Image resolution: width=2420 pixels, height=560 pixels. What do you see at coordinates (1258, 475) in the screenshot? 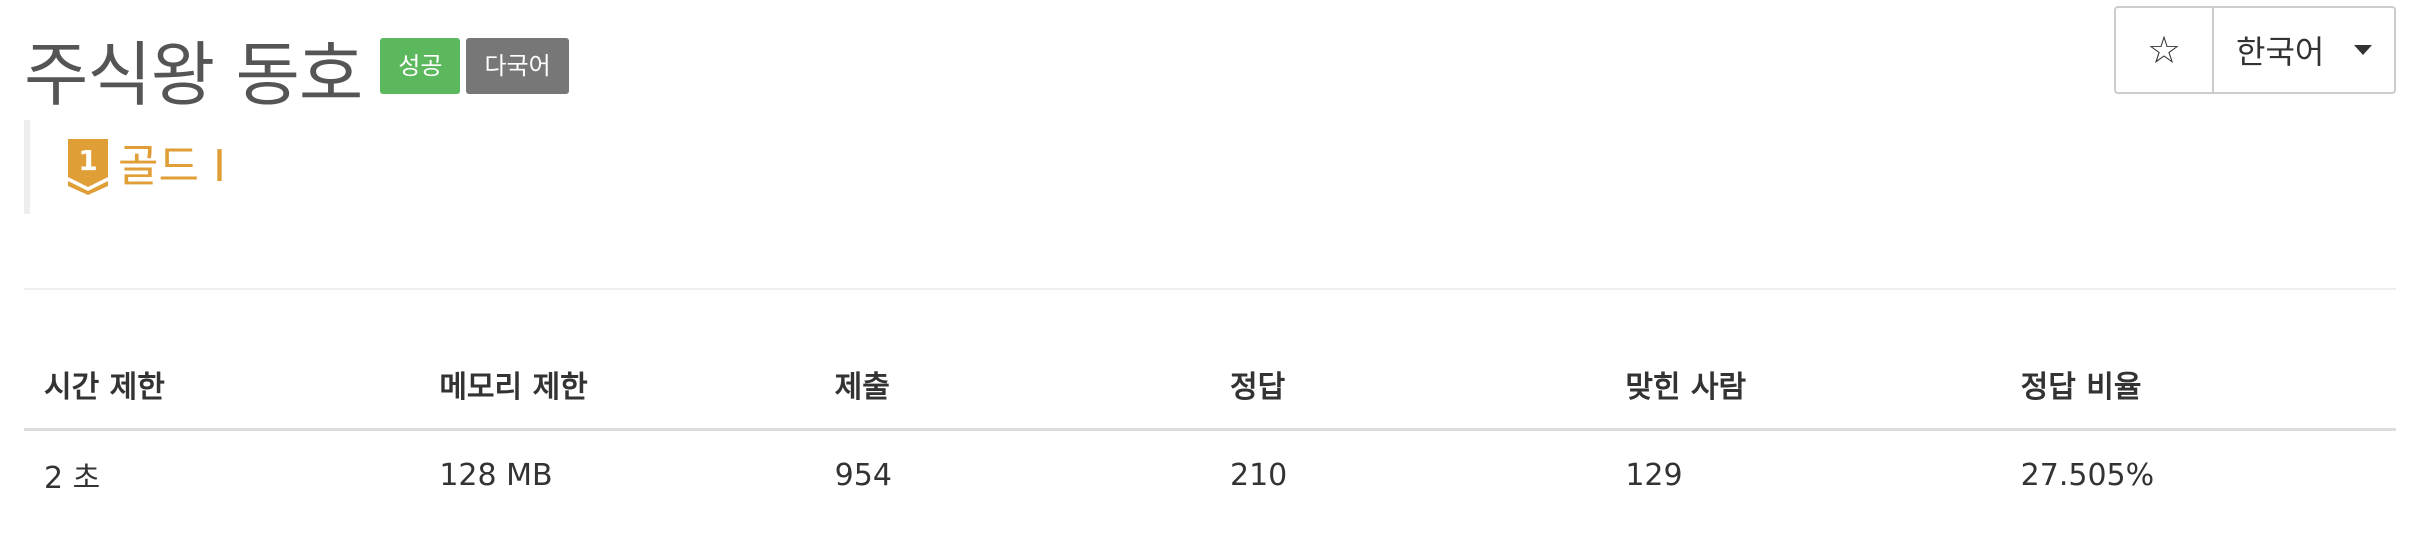
I see `cell-accepted: 210` at bounding box center [1258, 475].